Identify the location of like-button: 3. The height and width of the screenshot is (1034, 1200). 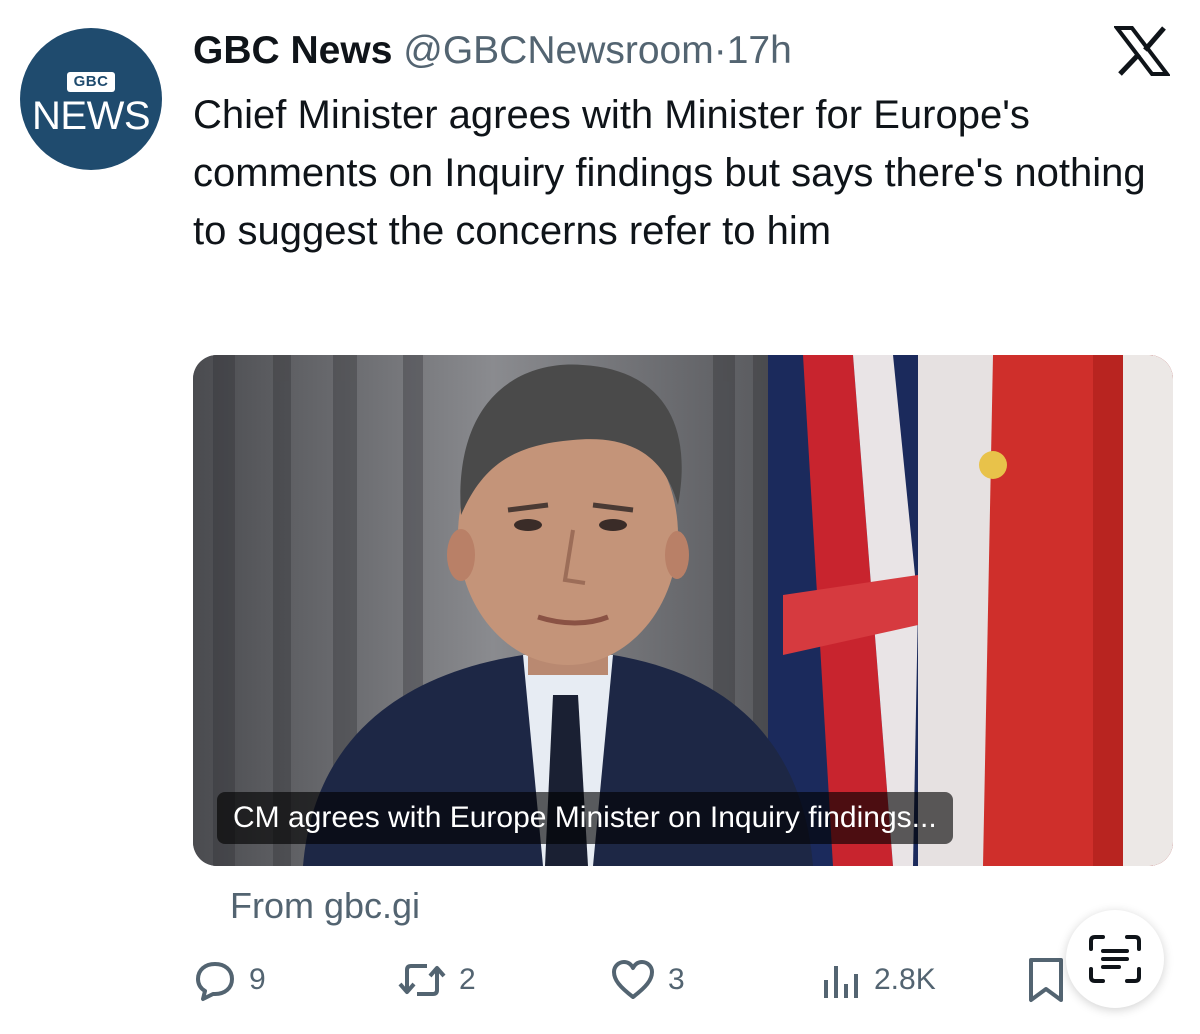
(647, 980).